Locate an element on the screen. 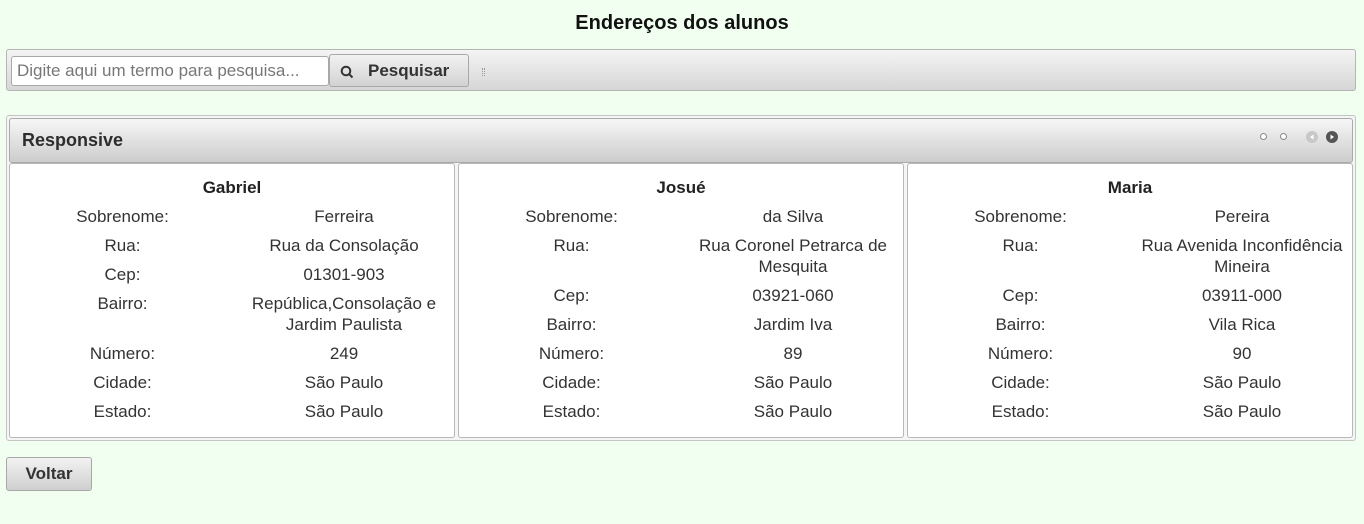  search-input is located at coordinates (170, 71).